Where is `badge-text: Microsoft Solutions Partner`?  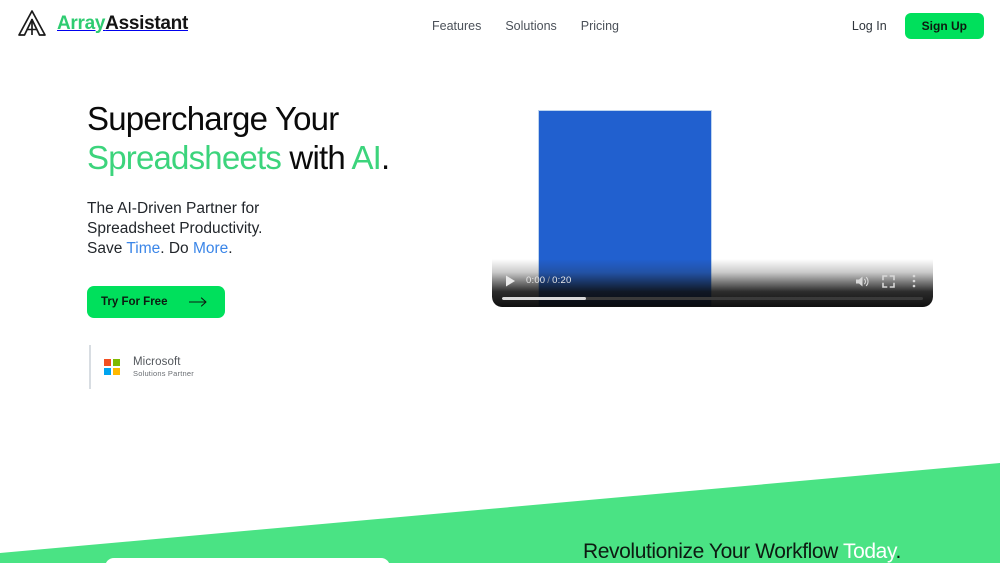 badge-text: Microsoft Solutions Partner is located at coordinates (163, 367).